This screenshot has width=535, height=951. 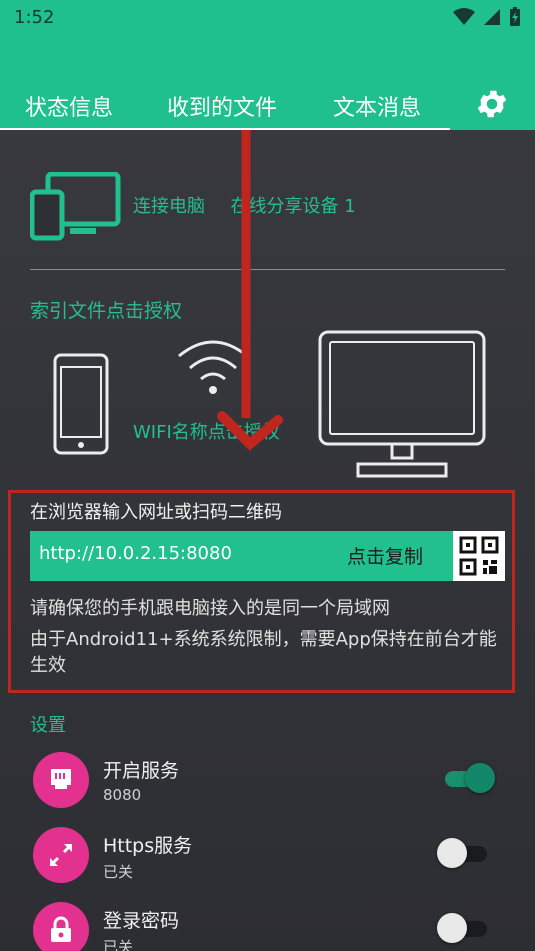 I want to click on status-icons, so click(x=487, y=17).